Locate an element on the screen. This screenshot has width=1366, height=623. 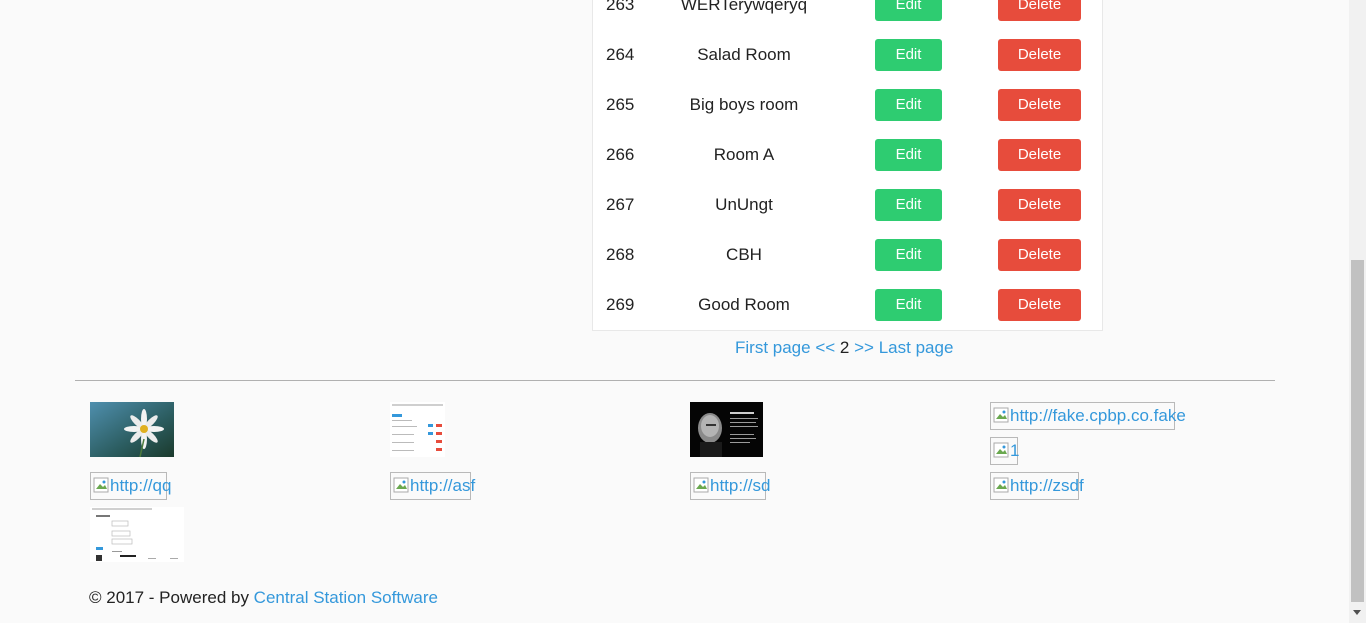
broken-image: http://sd is located at coordinates (730, 486).